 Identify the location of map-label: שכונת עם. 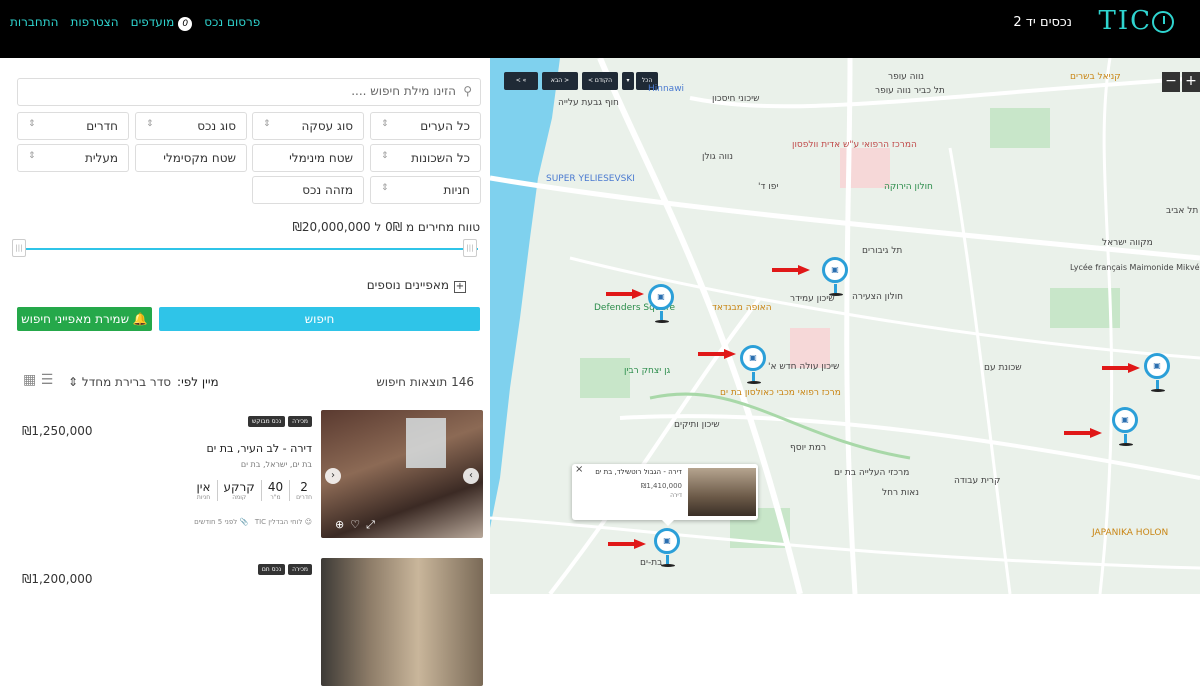
(1003, 368).